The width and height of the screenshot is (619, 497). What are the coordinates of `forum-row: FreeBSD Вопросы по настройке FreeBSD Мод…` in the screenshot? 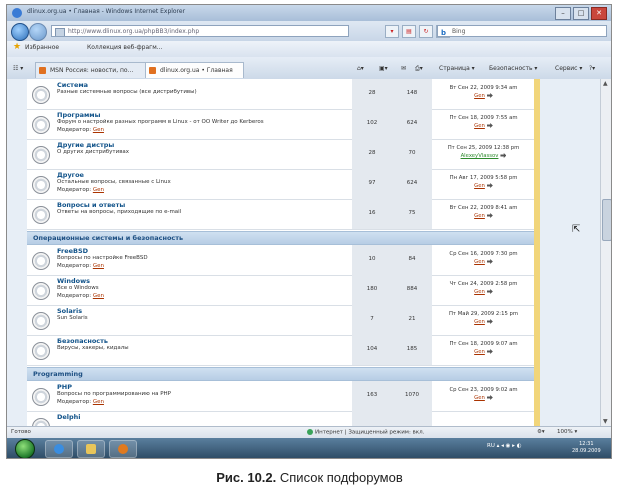 It's located at (280, 260).